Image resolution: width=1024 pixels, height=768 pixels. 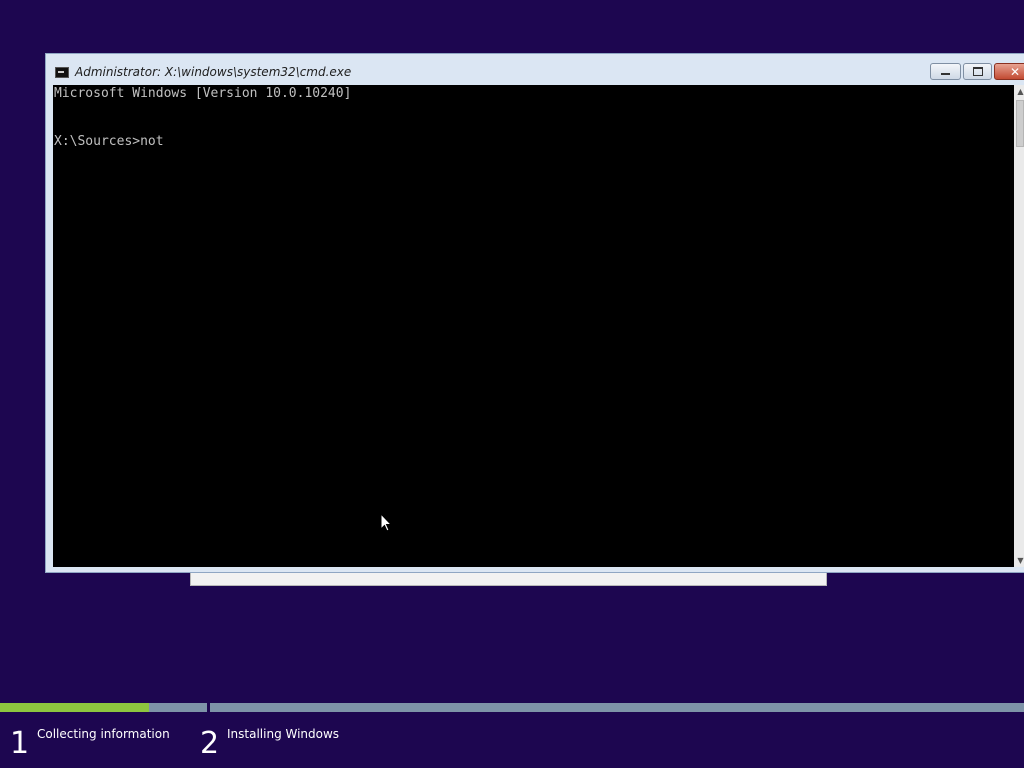 I want to click on progress-bar-installing-windows, so click(x=617, y=707).